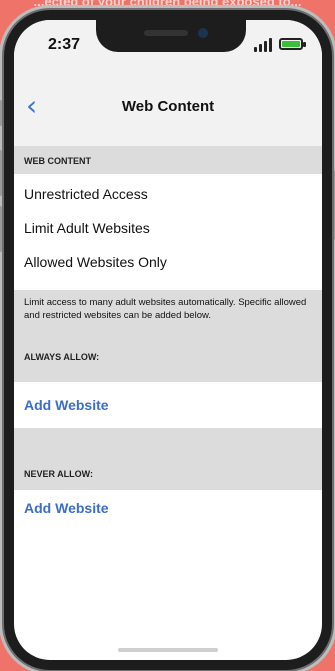 The width and height of the screenshot is (335, 671). What do you see at coordinates (168, 363) in the screenshot?
I see `section-header-always-allow: ALWAYS ALLOW:` at bounding box center [168, 363].